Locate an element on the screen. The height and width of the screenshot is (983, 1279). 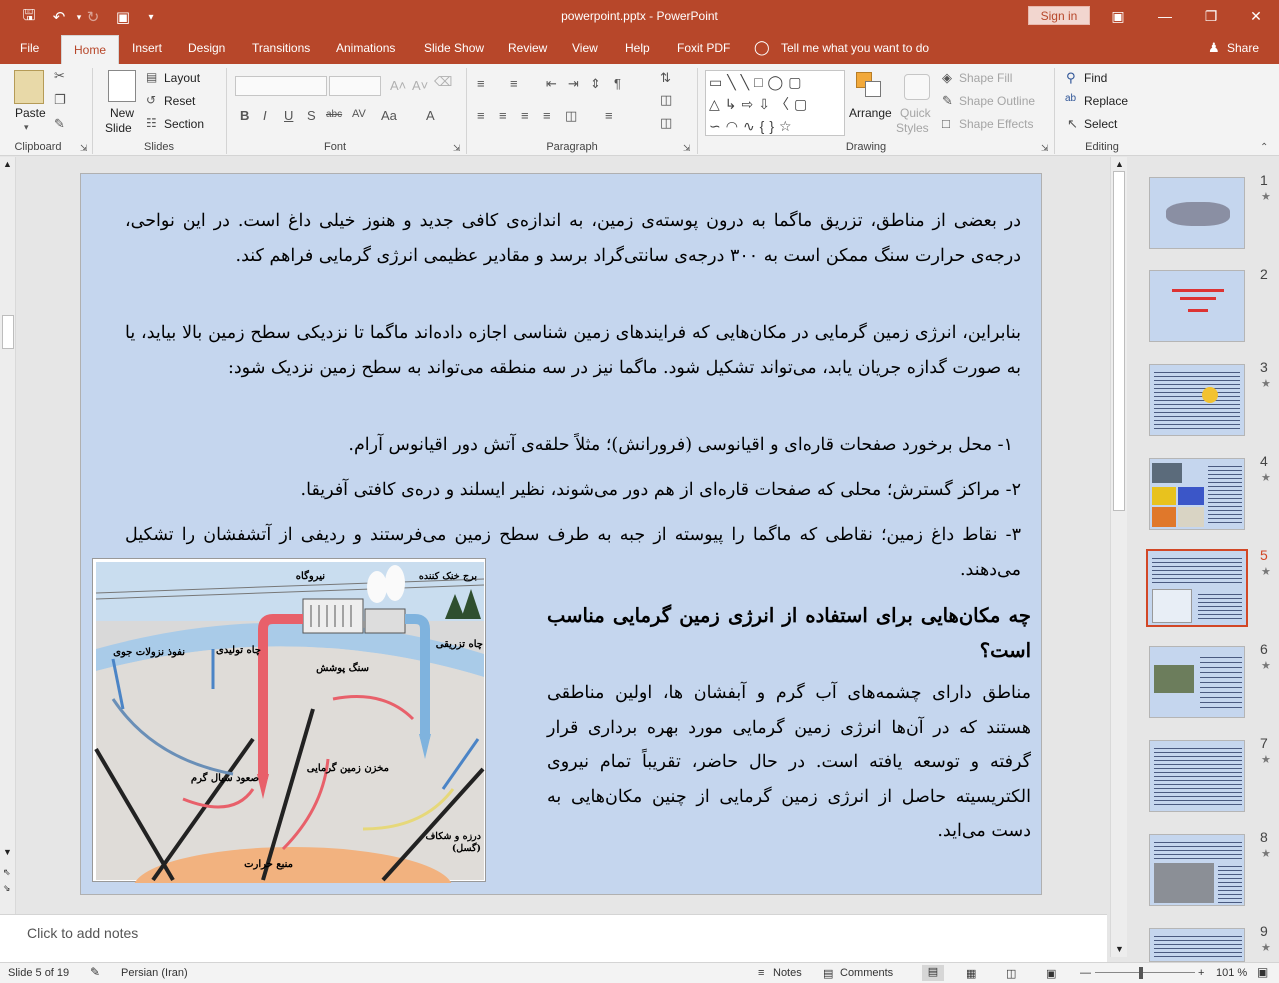
align-right-icon: ≡ is located at coordinates (525, 115).